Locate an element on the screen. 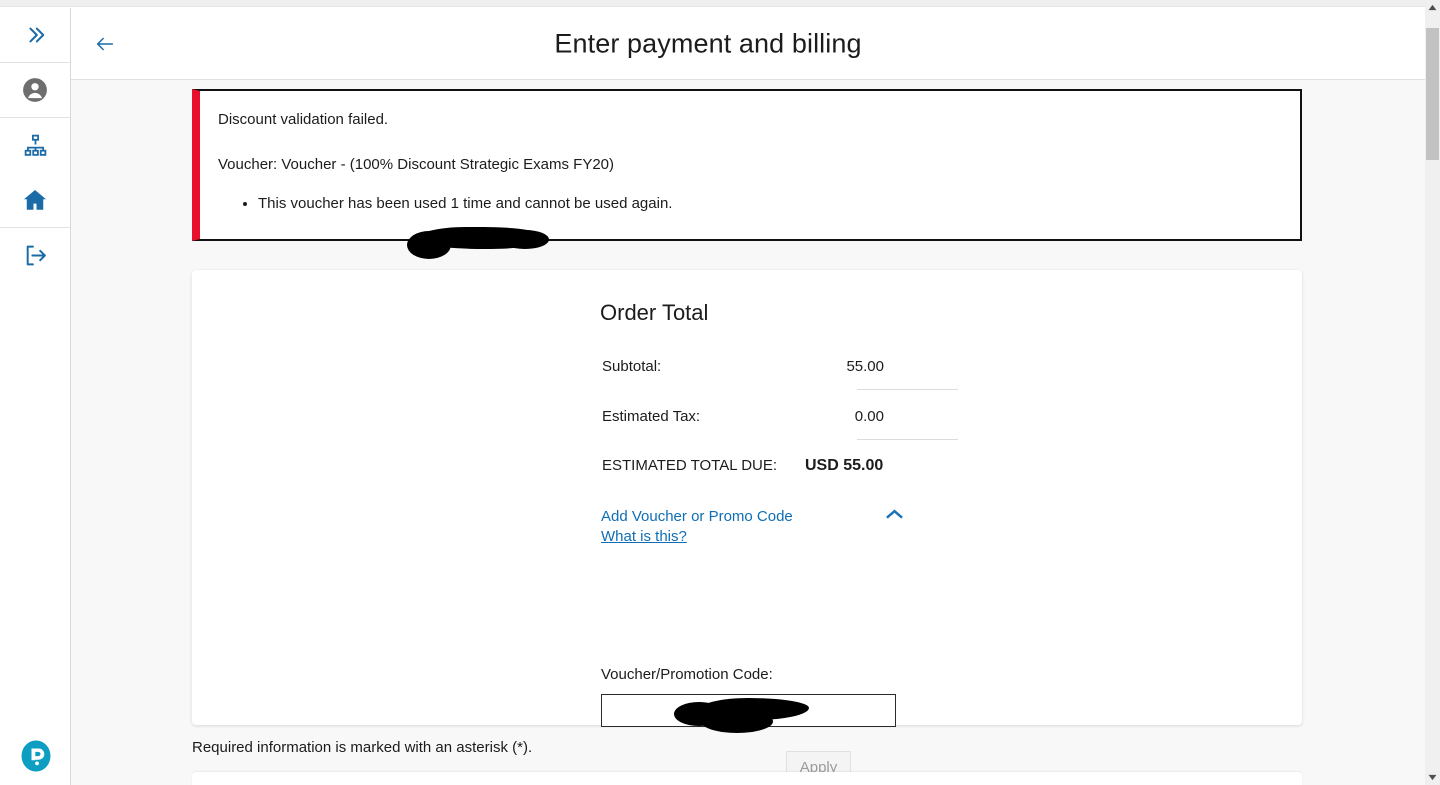 The height and width of the screenshot is (785, 1440). double-chevron-right-icon is located at coordinates (37, 35).